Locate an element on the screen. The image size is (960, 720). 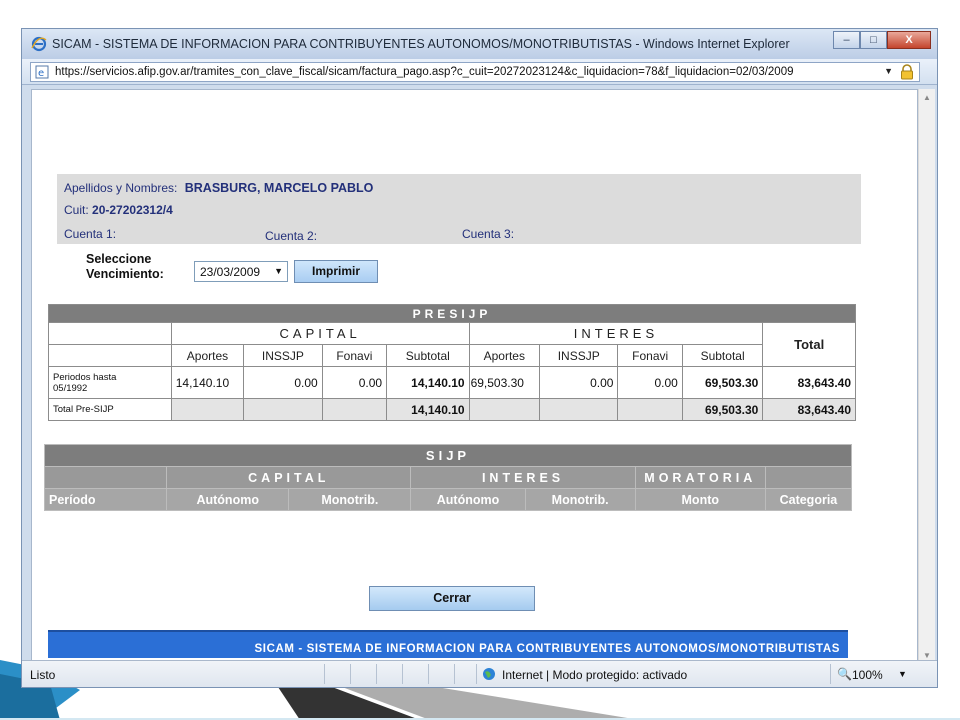
close-window-button: X is located at coordinates (909, 40).